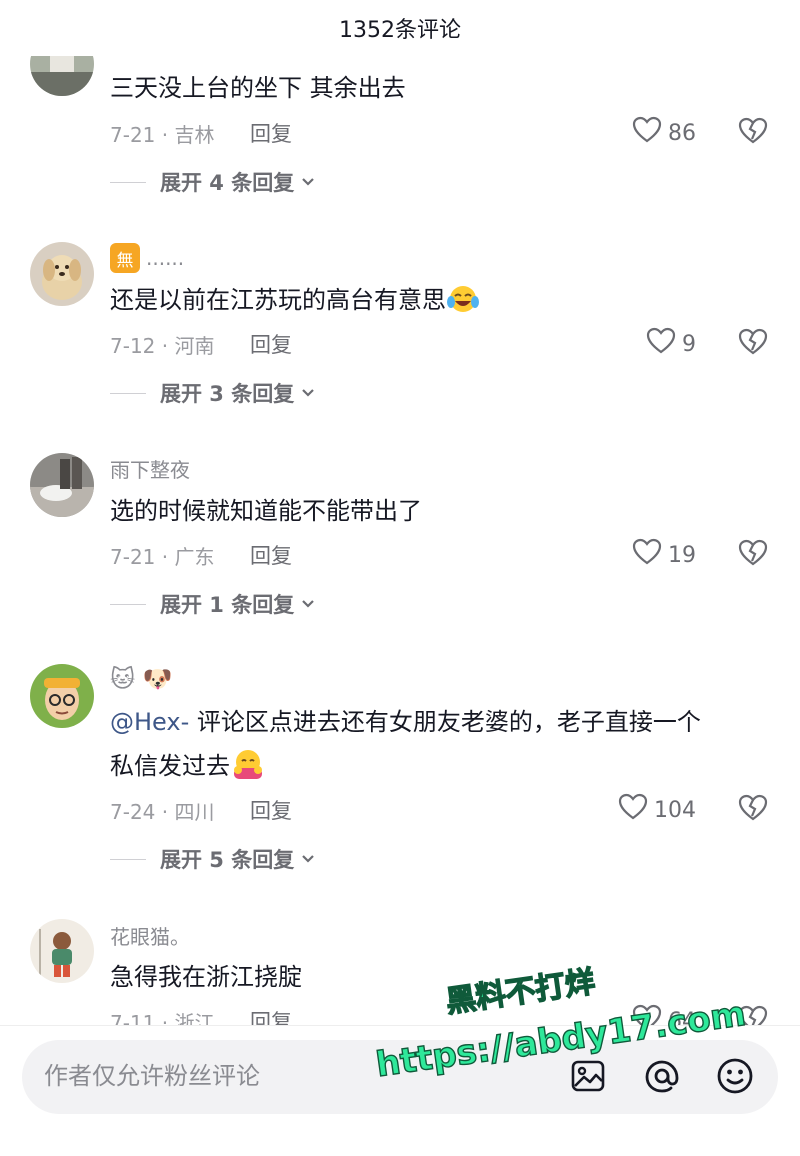 This screenshot has height=1156, width=800. I want to click on like-count: 104, so click(675, 810).